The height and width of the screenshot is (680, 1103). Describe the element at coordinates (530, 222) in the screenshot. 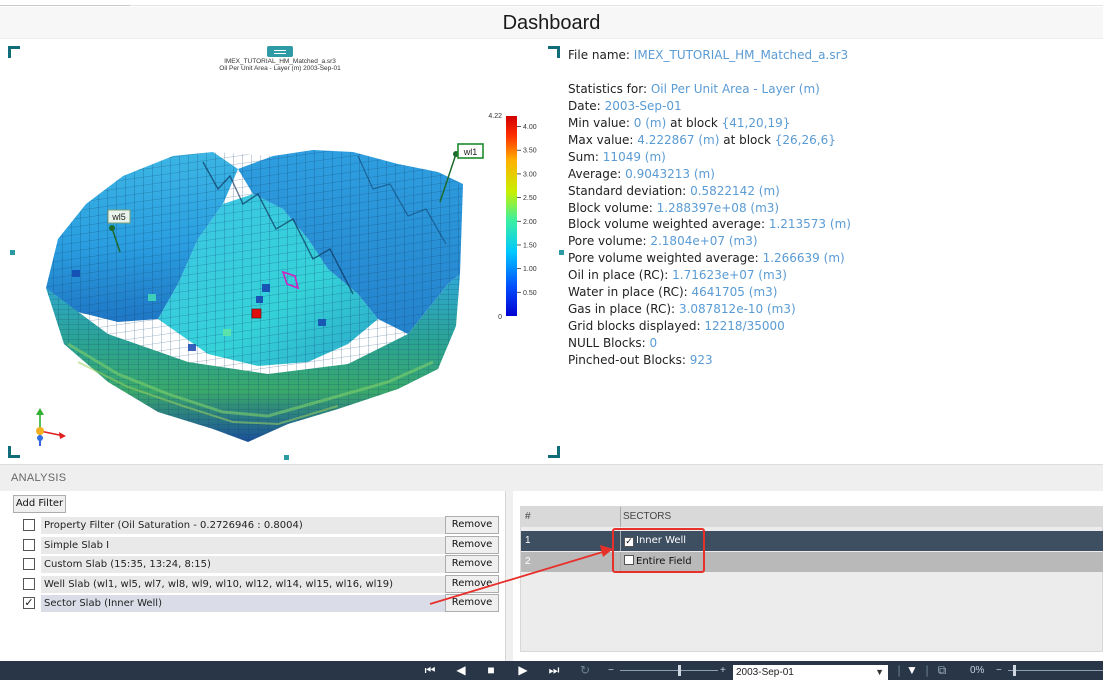

I see `colorbar-tick-label: 2.00` at that location.